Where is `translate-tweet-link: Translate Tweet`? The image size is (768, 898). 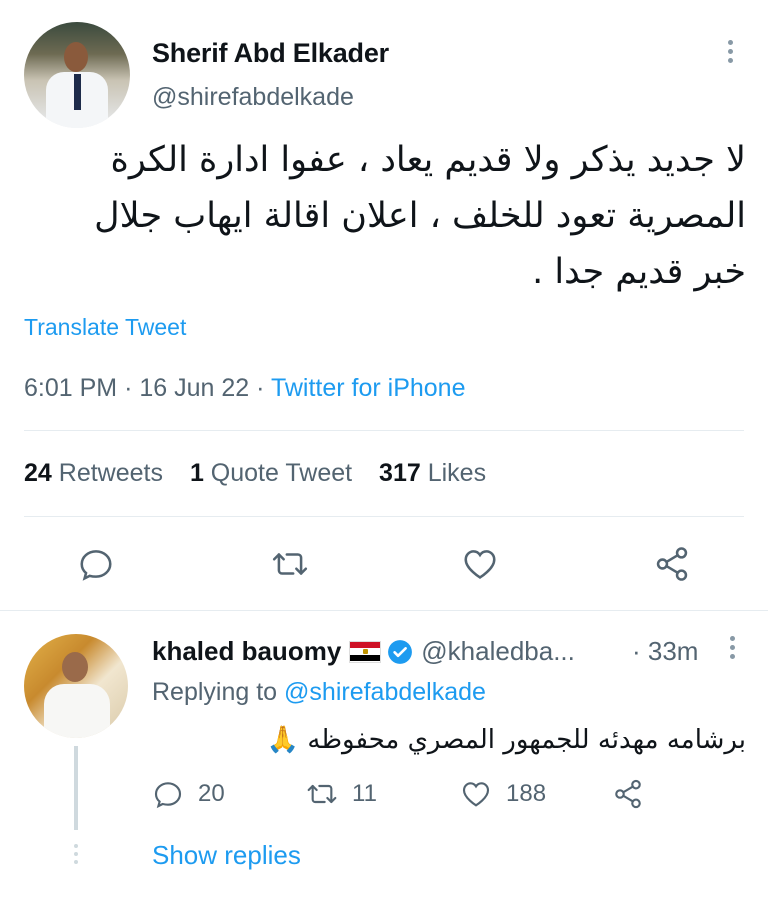 translate-tweet-link: Translate Tweet is located at coordinates (105, 327).